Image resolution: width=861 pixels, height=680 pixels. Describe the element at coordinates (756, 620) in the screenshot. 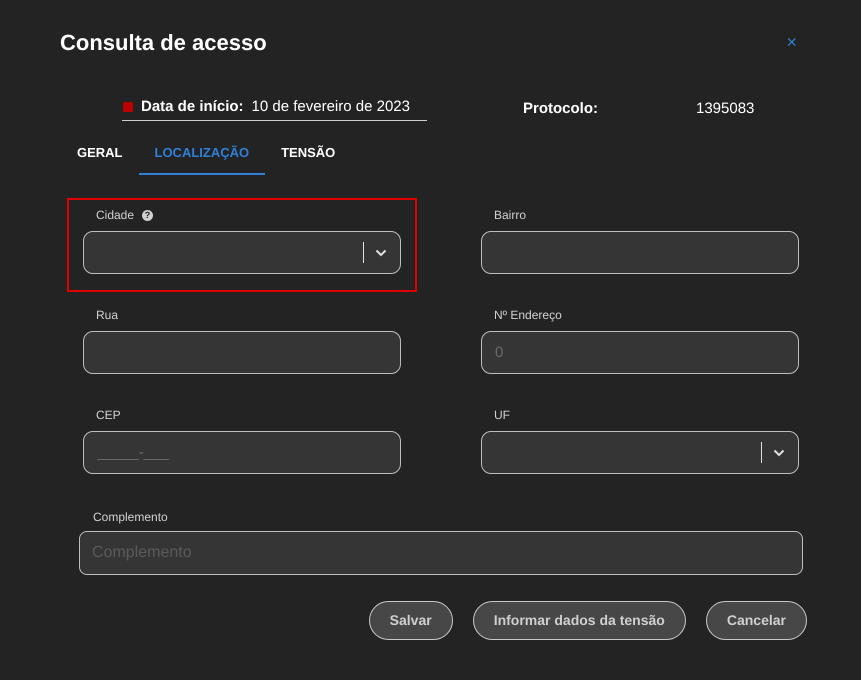

I see `action-button: Cancelar` at that location.